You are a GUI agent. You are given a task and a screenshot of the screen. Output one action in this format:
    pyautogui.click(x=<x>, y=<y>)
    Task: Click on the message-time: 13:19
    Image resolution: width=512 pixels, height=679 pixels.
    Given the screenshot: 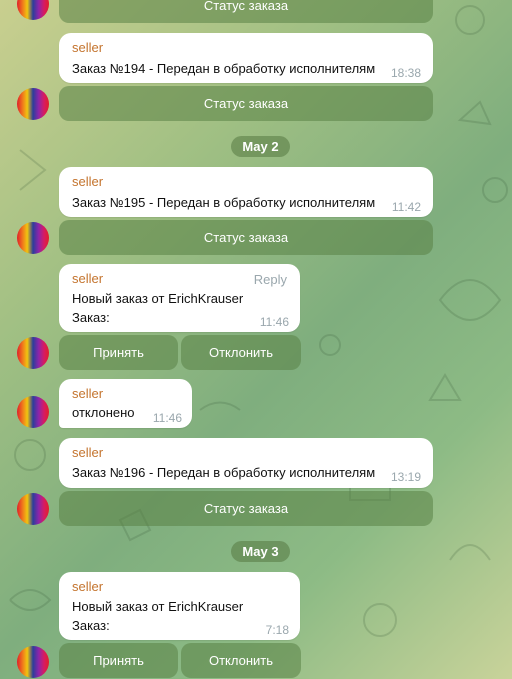 What is the action you would take?
    pyautogui.click(x=405, y=477)
    